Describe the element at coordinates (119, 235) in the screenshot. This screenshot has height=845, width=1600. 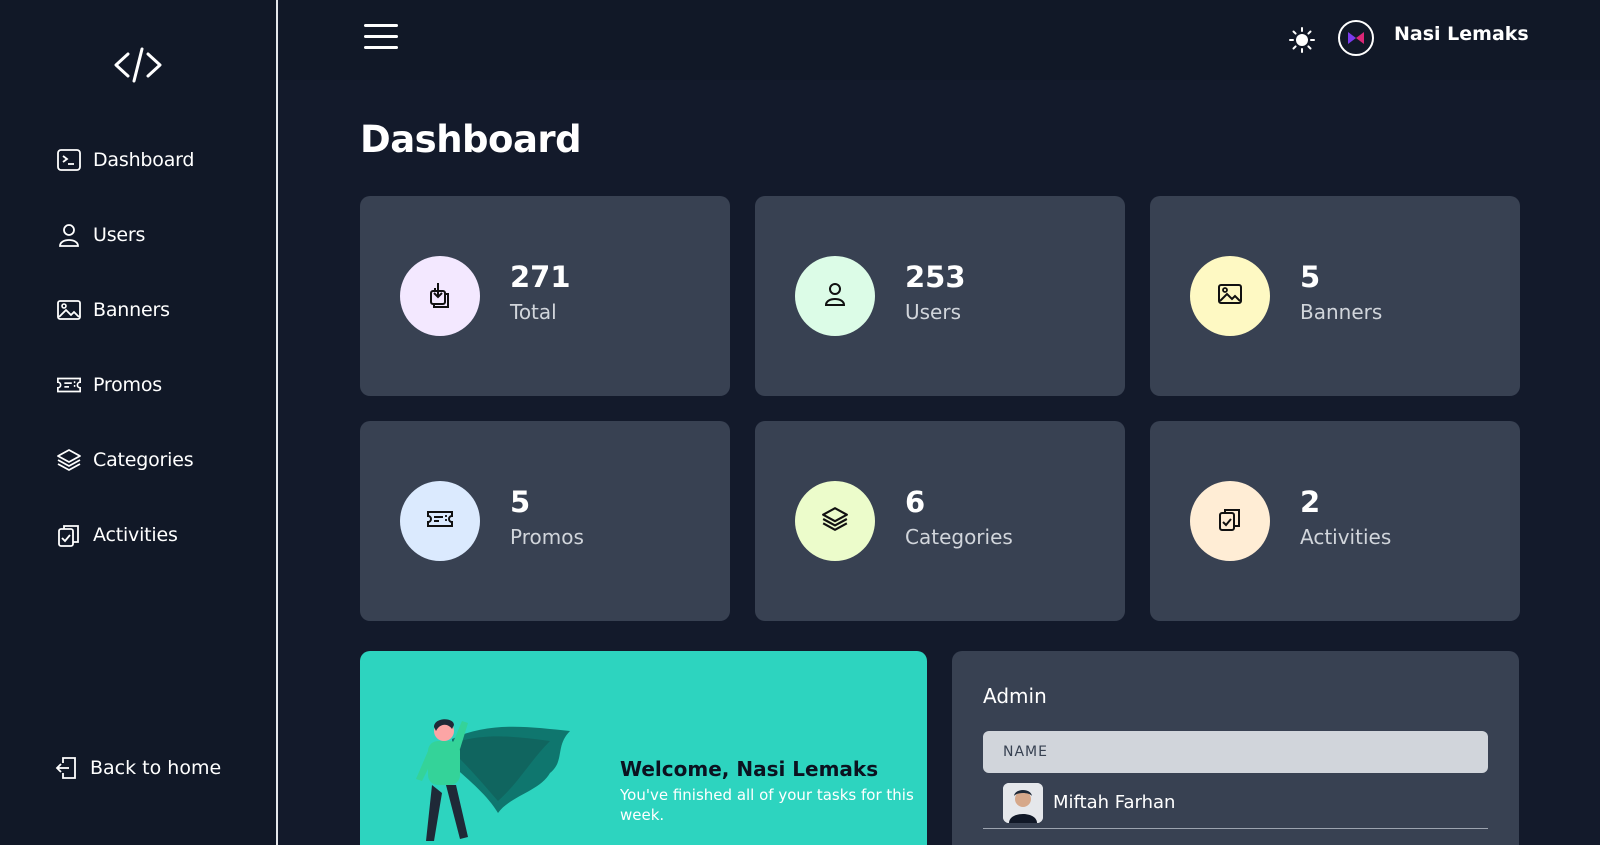
I see `sidebar-item-label: Users` at that location.